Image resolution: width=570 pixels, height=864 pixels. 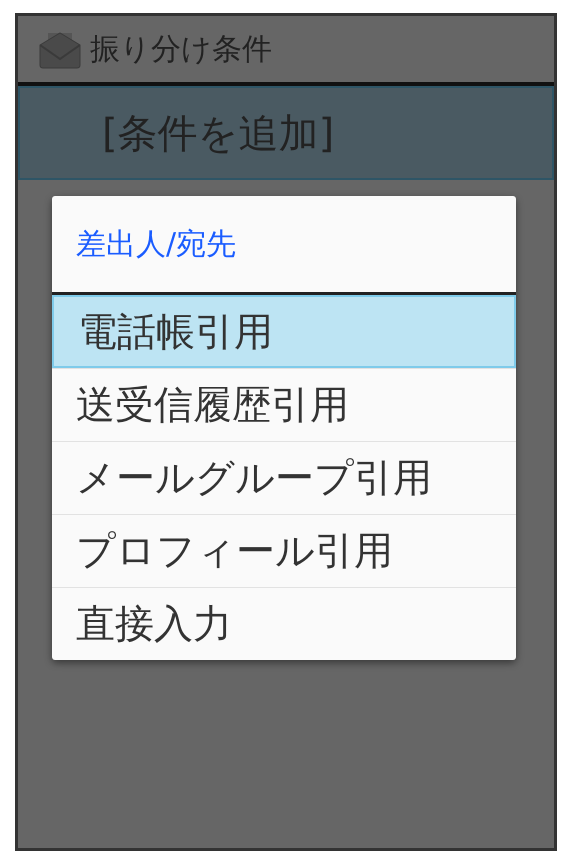 What do you see at coordinates (284, 404) in the screenshot?
I see `menu-item: 送受信履歴引用` at bounding box center [284, 404].